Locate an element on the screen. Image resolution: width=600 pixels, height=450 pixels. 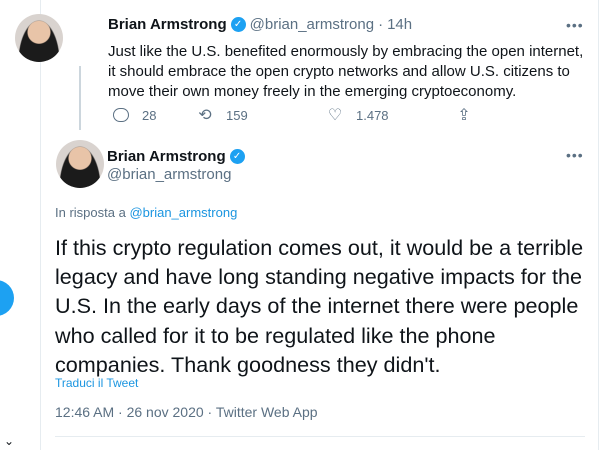
tweet-timestamp: 12:46 AM · 26 nov 2020 · Twitter Web App is located at coordinates (186, 412).